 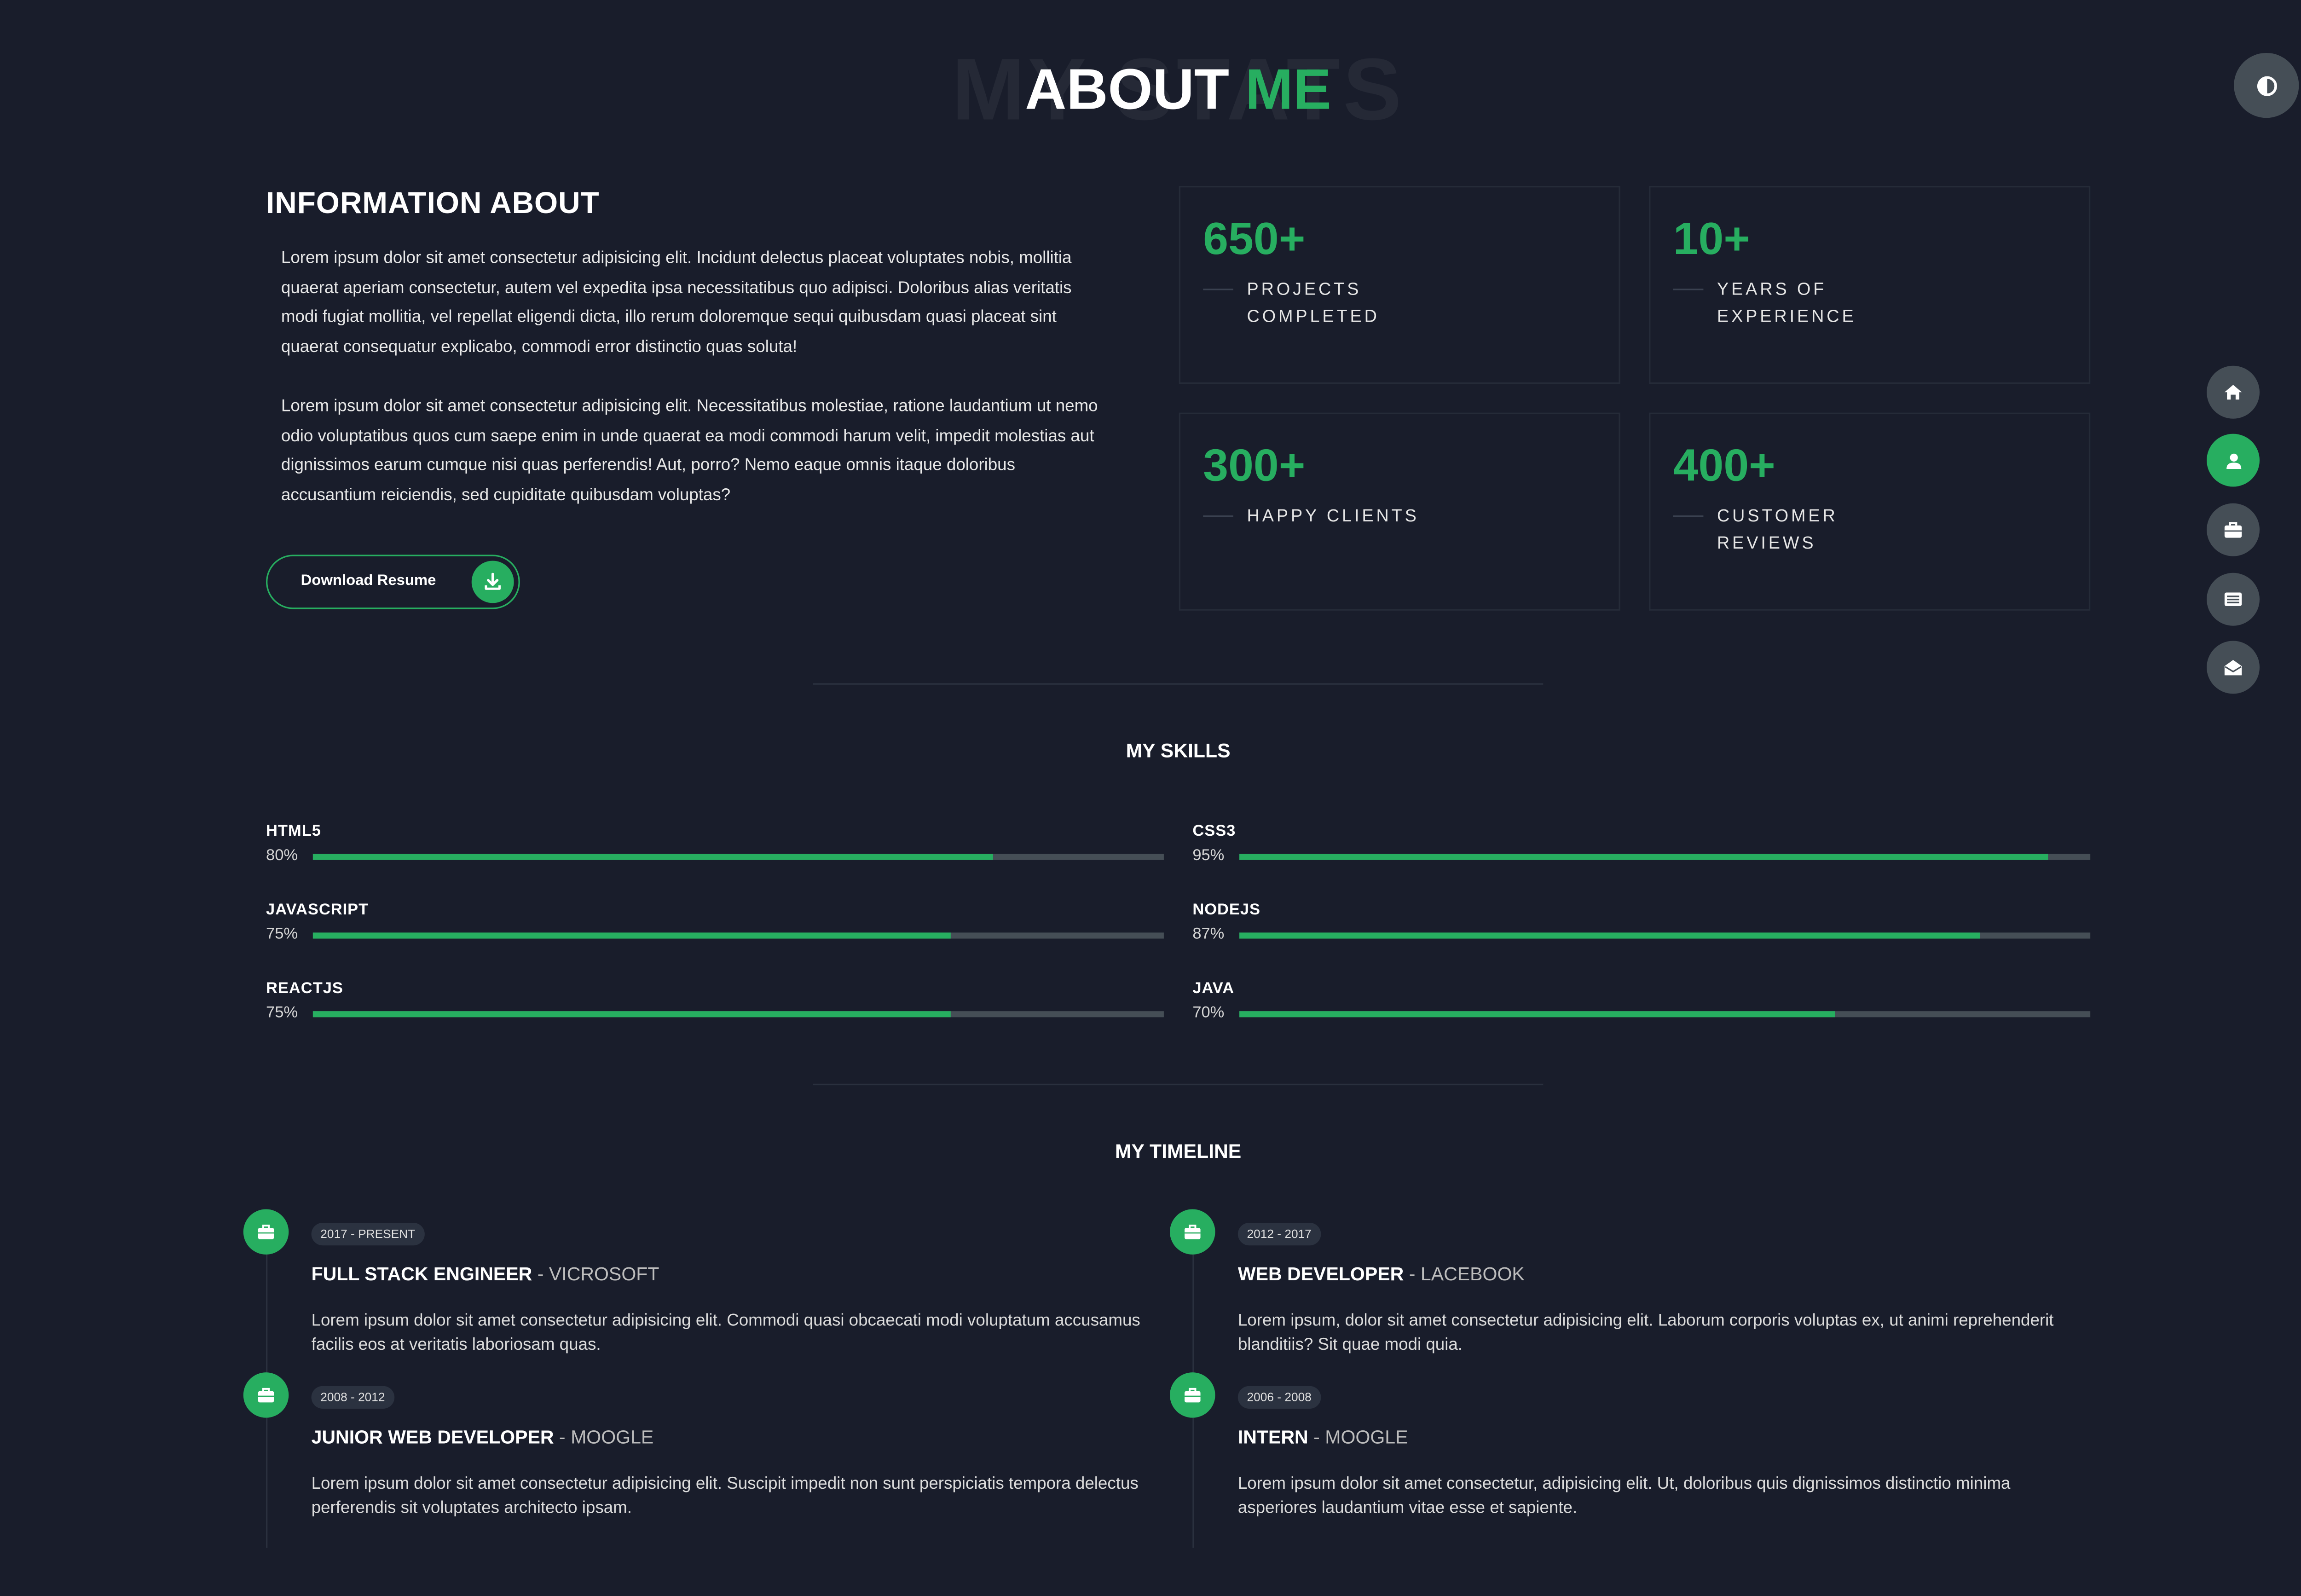 What do you see at coordinates (604, 1274) in the screenshot?
I see `timeline-company: VICROSOFT` at bounding box center [604, 1274].